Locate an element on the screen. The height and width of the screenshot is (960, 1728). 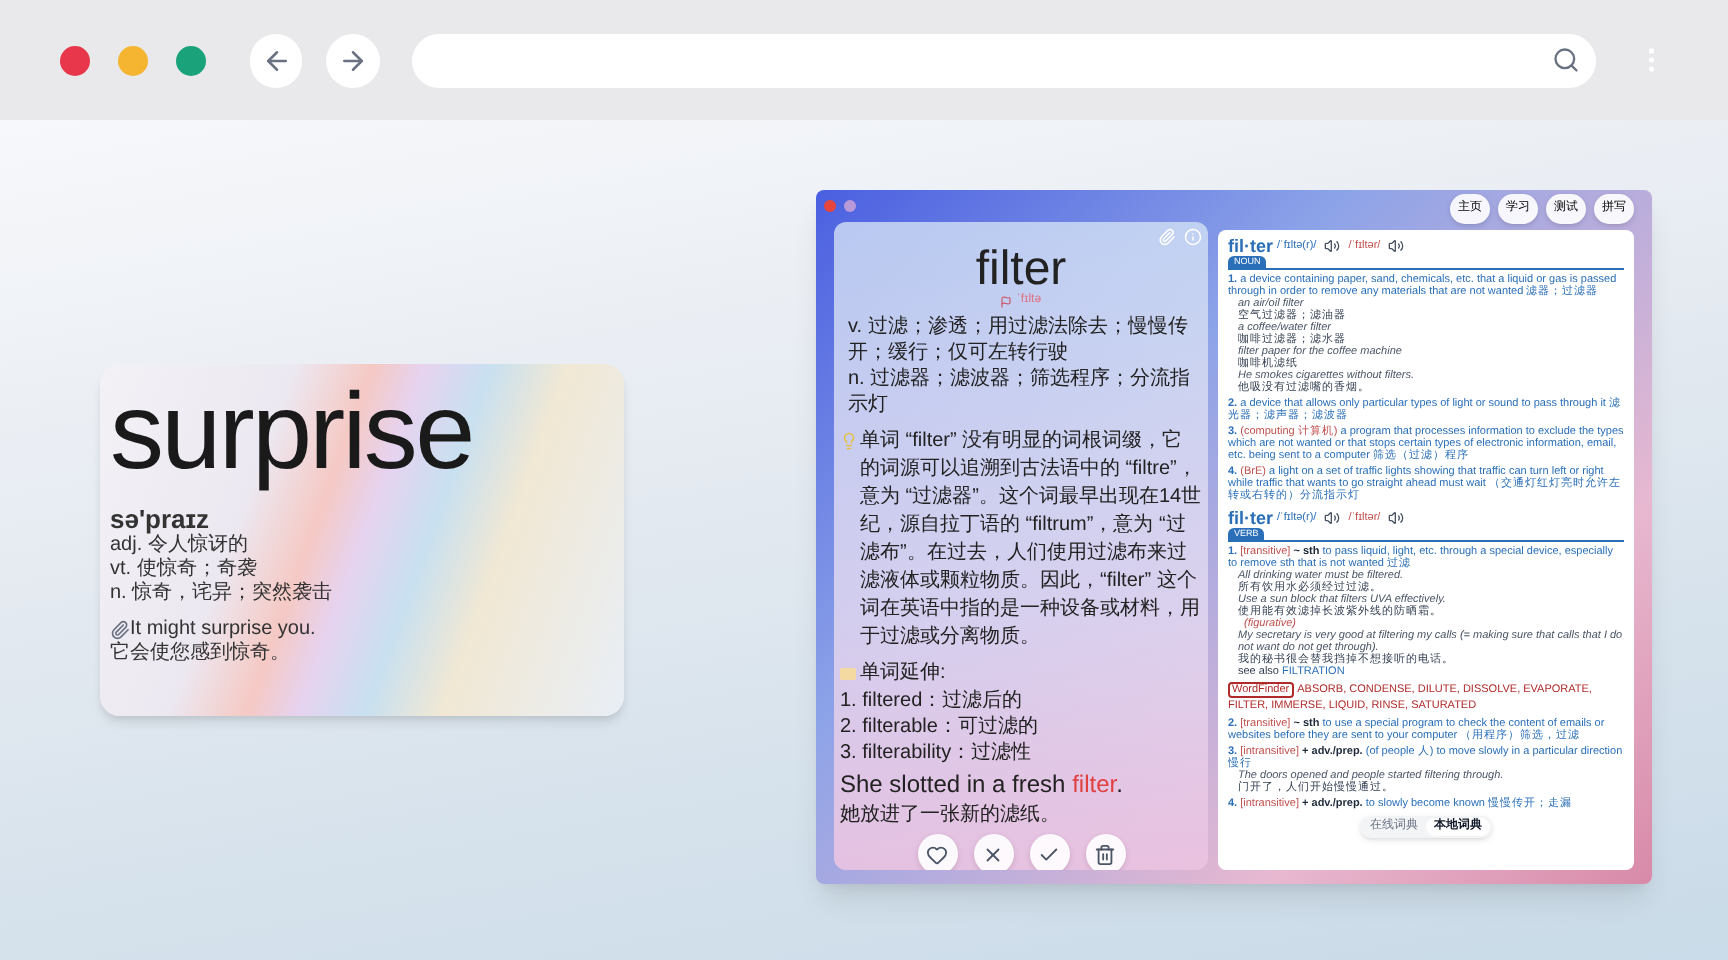
check-icon is located at coordinates (1049, 854).